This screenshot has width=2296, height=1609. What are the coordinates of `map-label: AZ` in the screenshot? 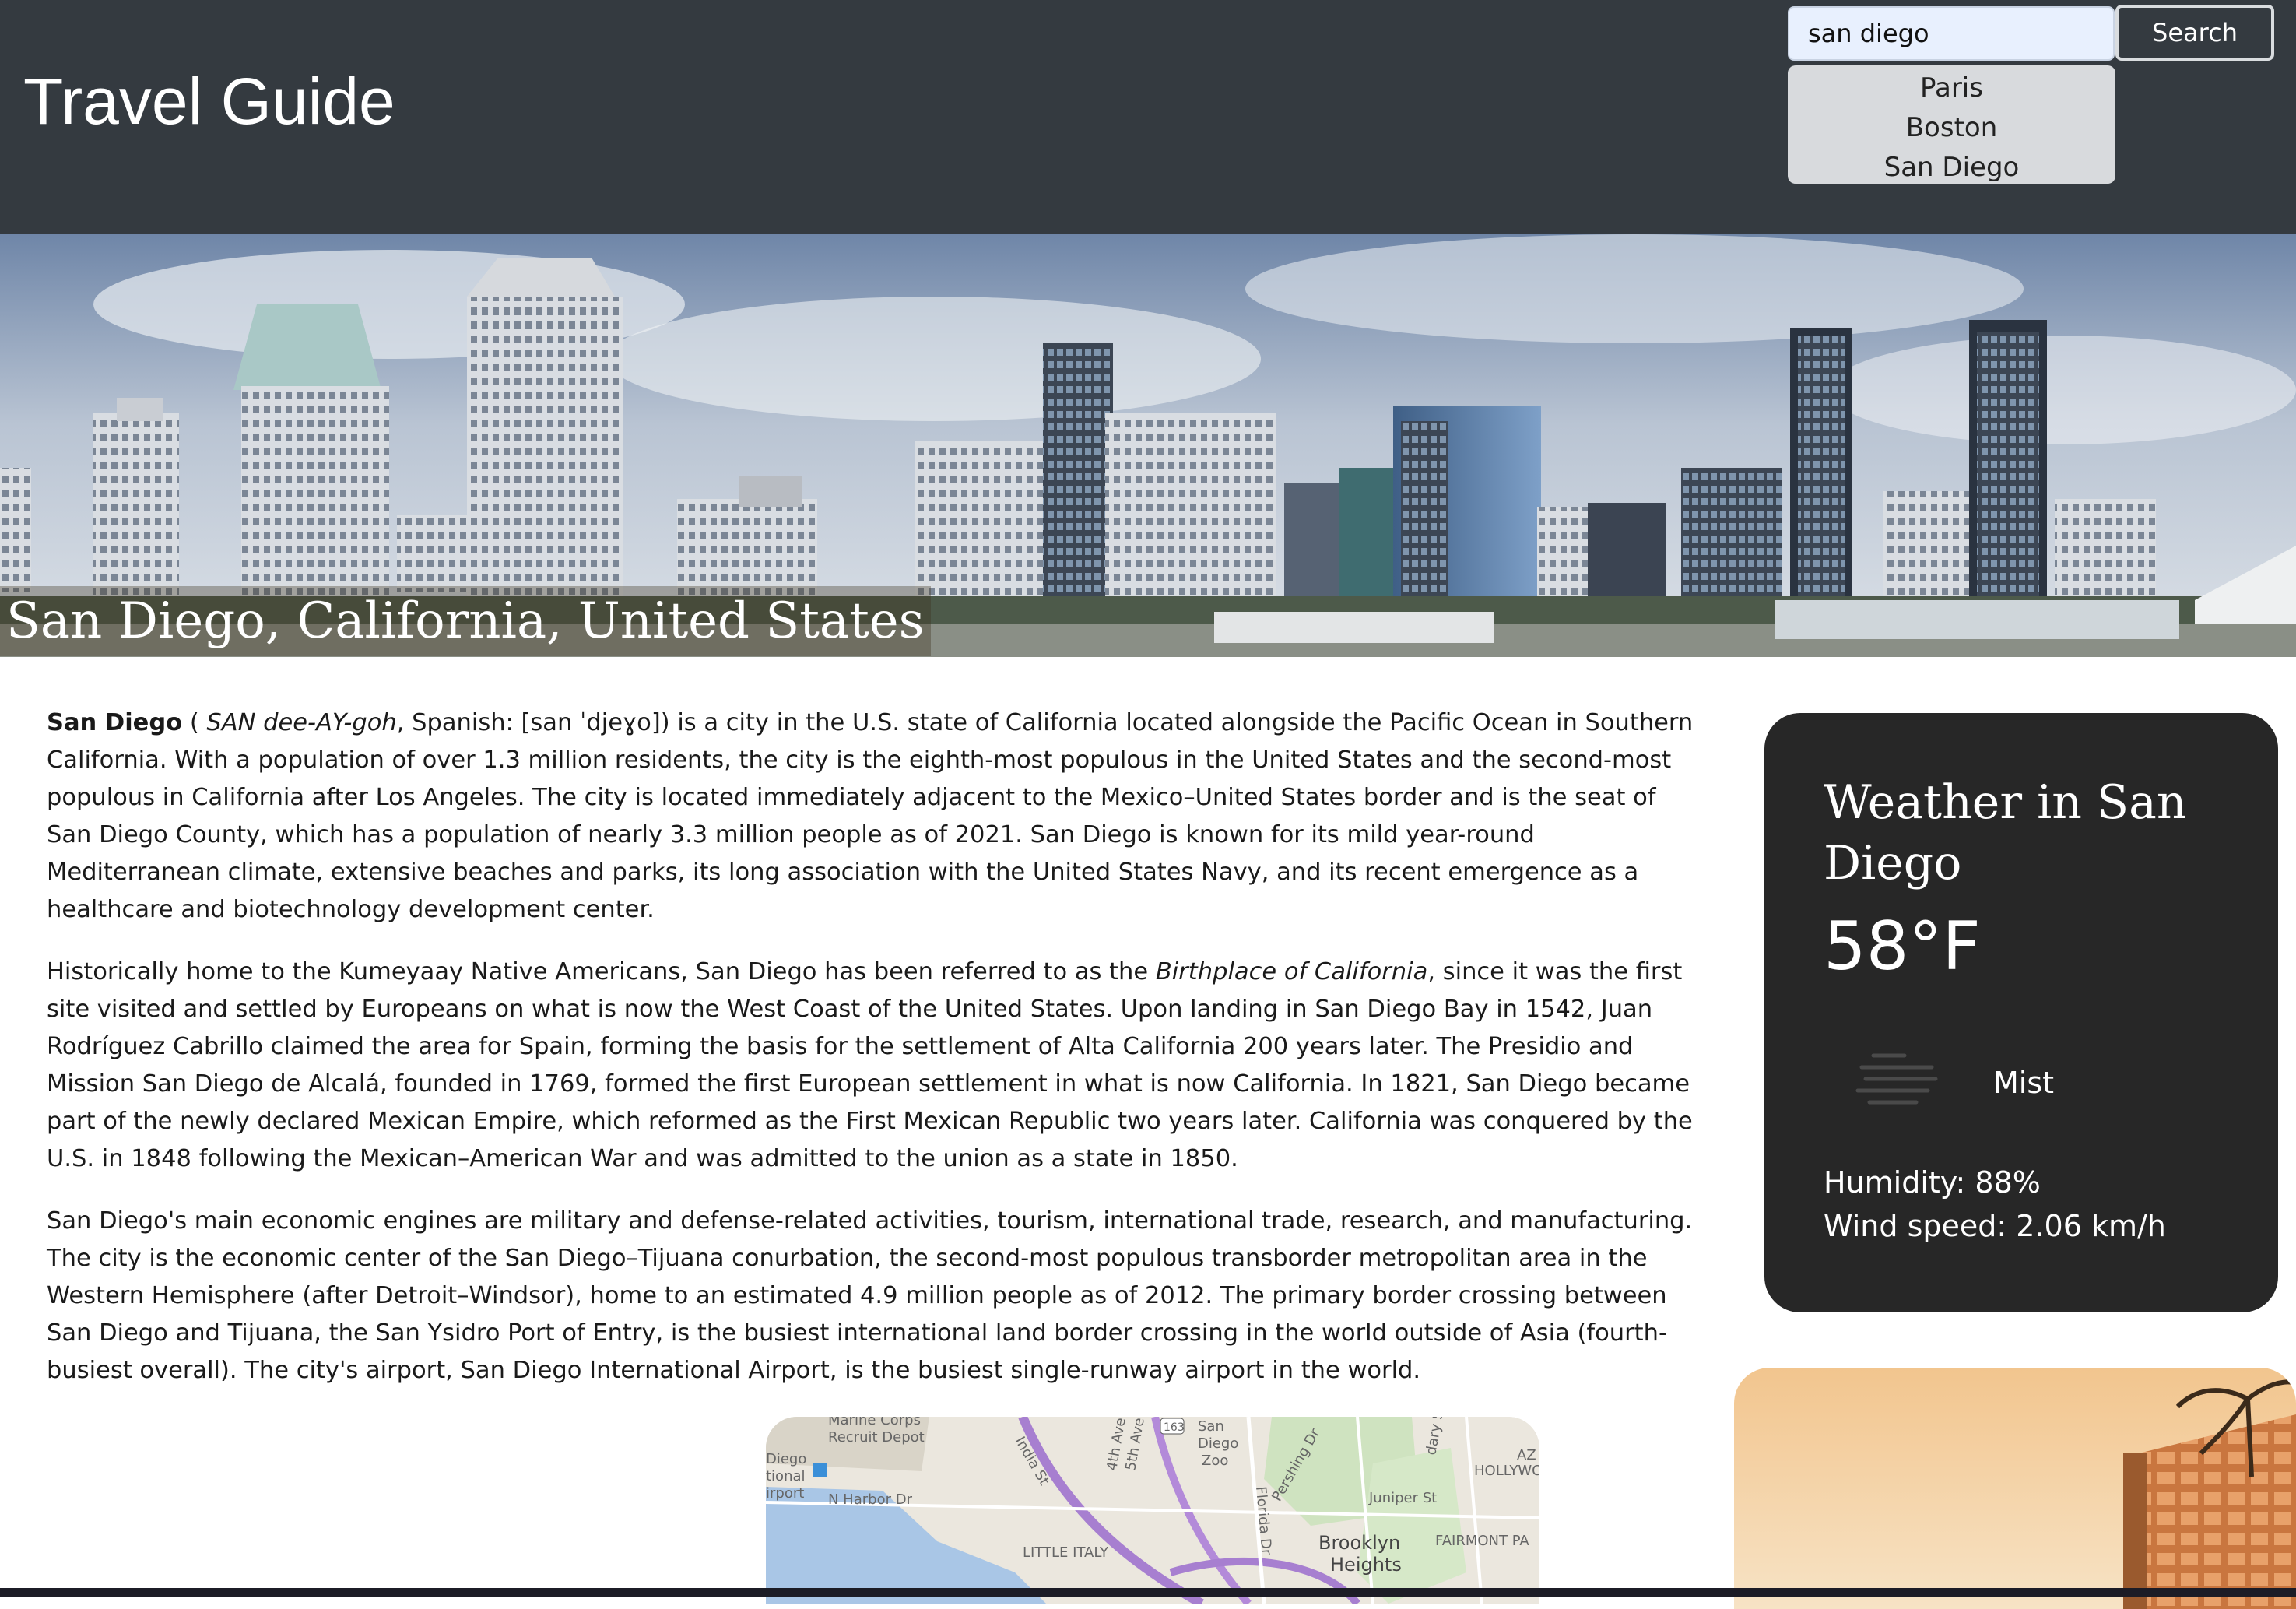 It's located at (1526, 1455).